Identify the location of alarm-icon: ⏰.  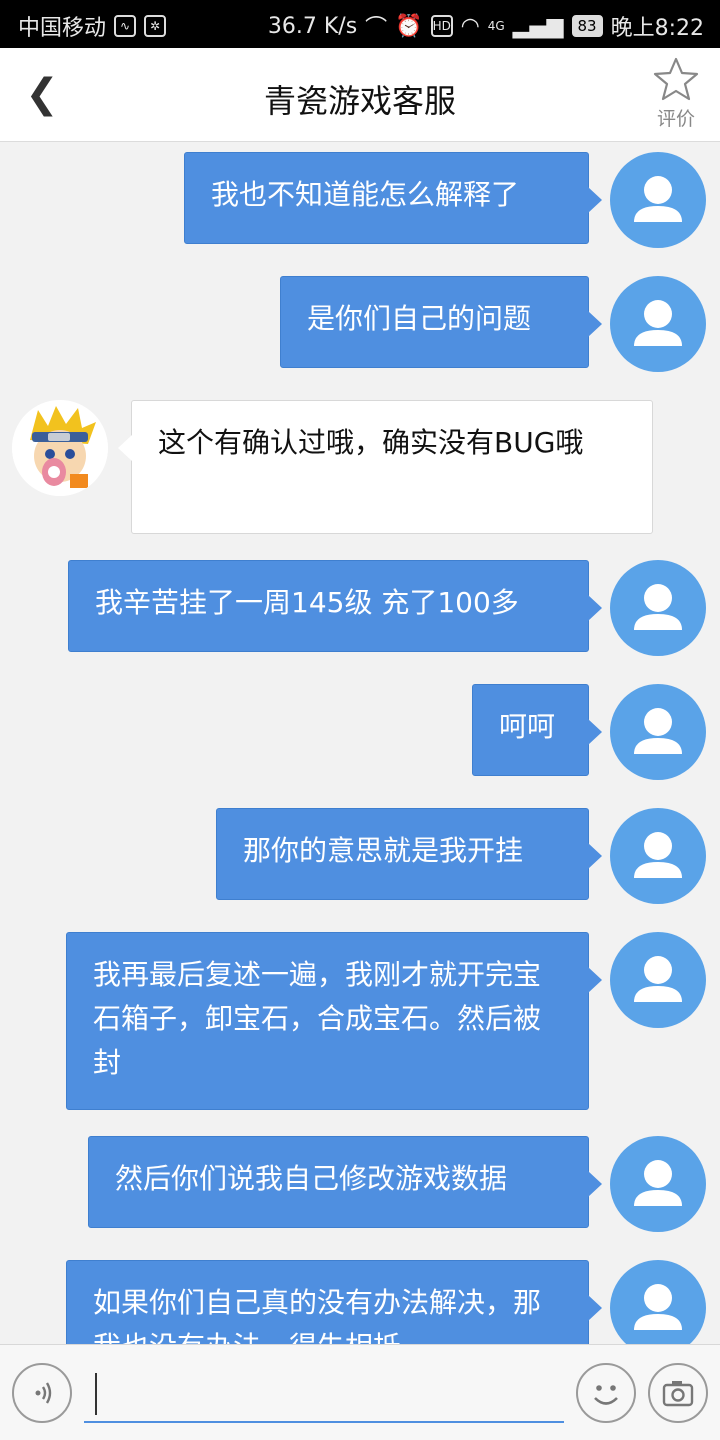
(409, 26).